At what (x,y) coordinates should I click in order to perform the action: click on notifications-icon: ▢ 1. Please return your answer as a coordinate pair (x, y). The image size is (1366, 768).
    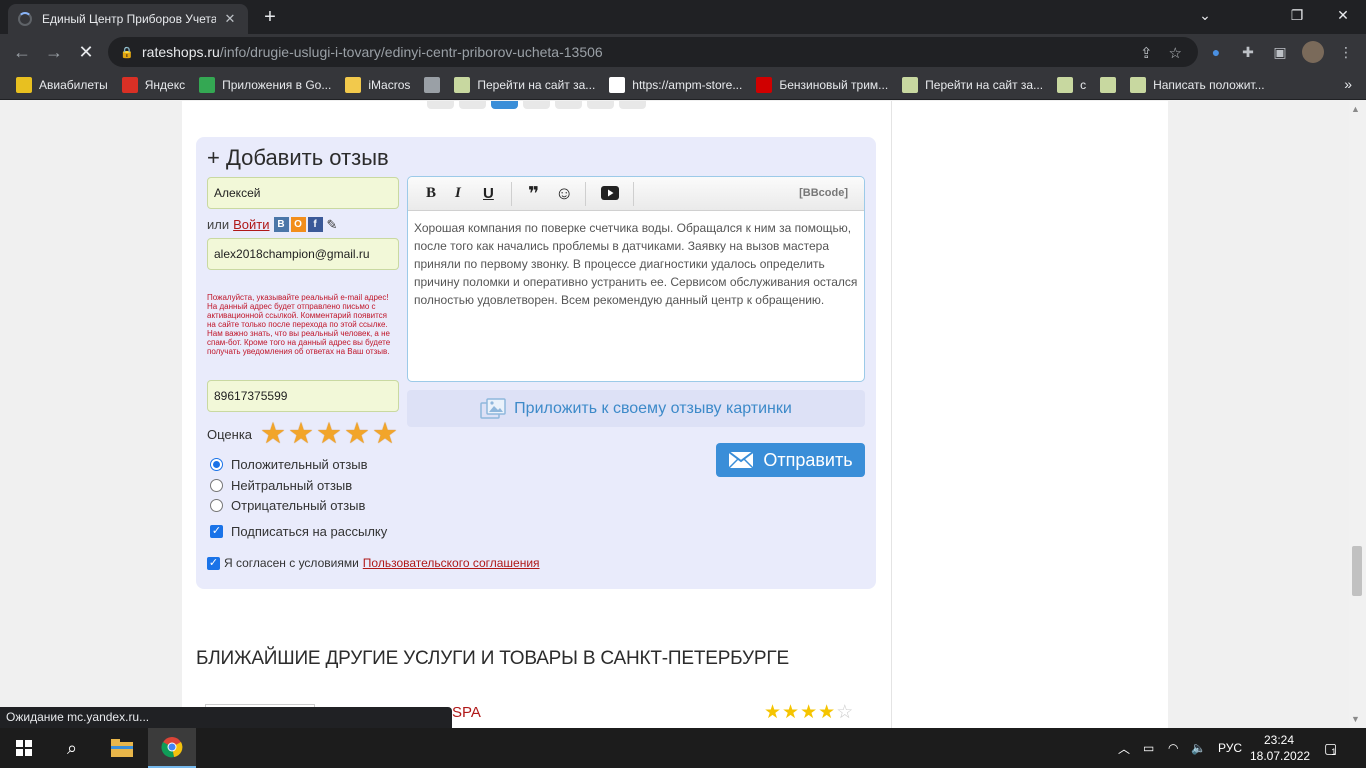
    Looking at the image, I should click on (1330, 748).